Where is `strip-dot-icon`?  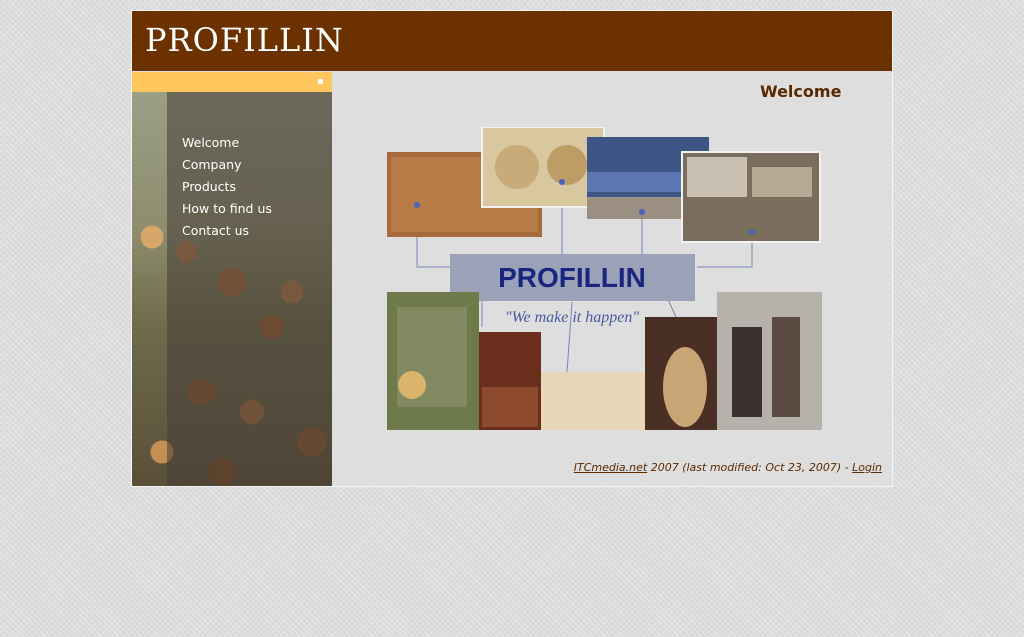 strip-dot-icon is located at coordinates (320, 81).